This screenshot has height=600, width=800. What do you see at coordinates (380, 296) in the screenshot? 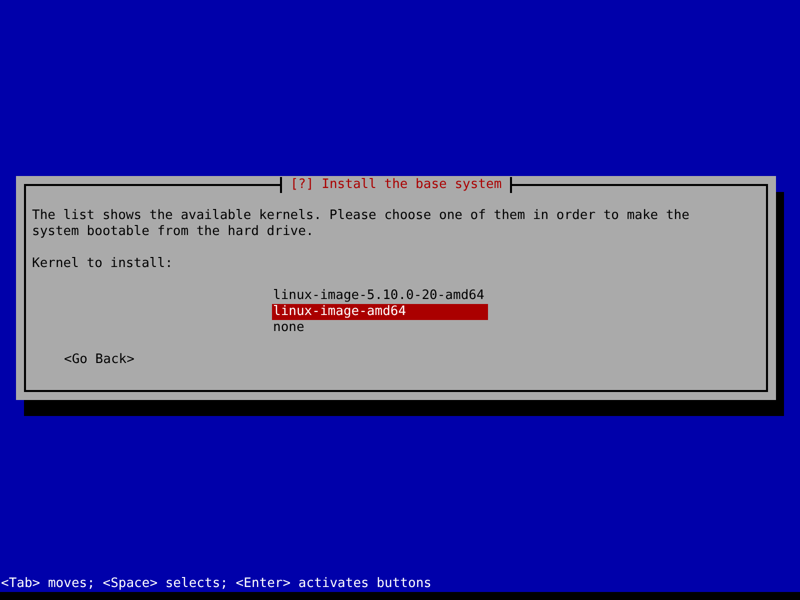
I see `kernel-option: linux-image-5.10.0-20-amd64` at bounding box center [380, 296].